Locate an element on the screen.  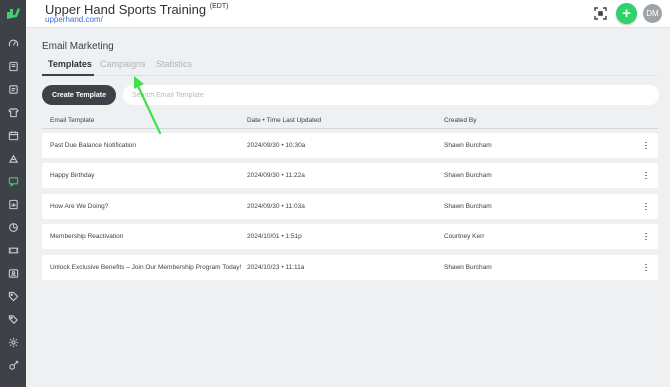
report-icon is located at coordinates (13, 204).